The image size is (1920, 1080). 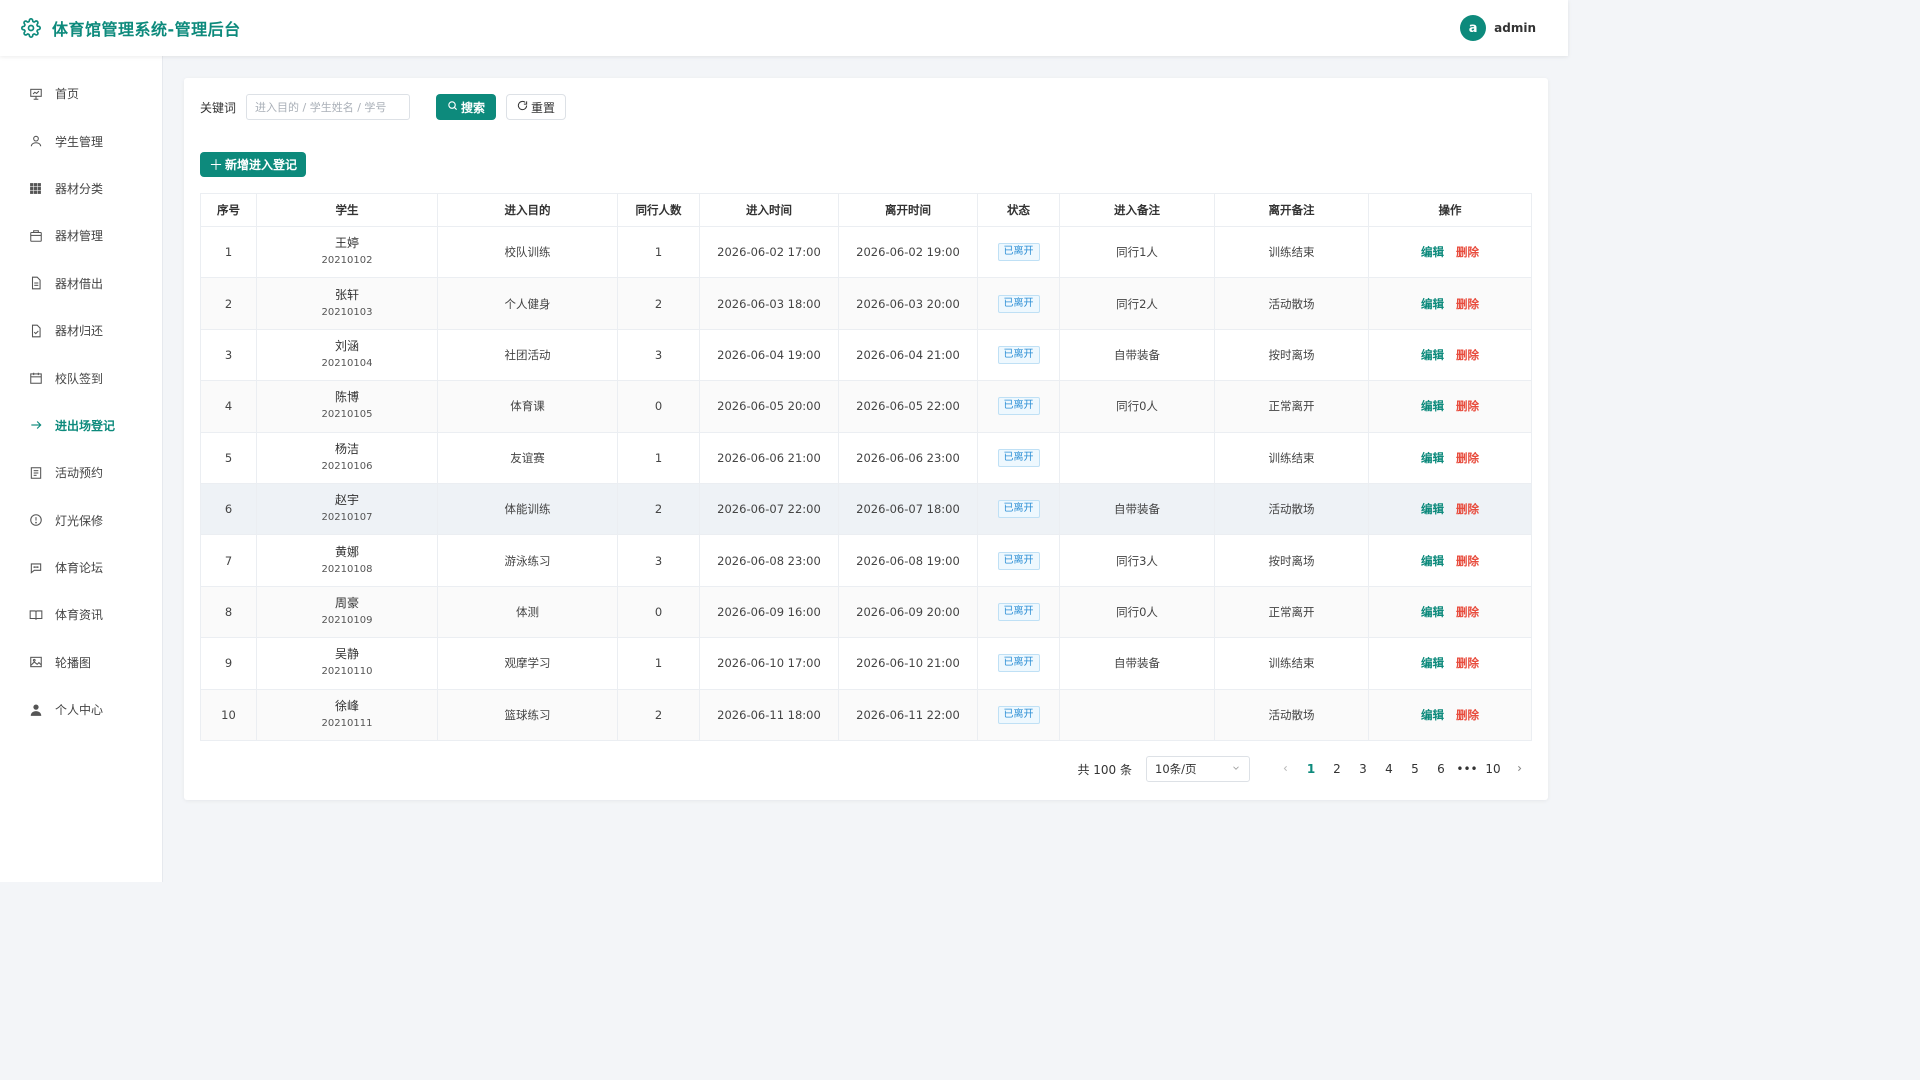 I want to click on sidebar-item: 学生管理, so click(x=81, y=140).